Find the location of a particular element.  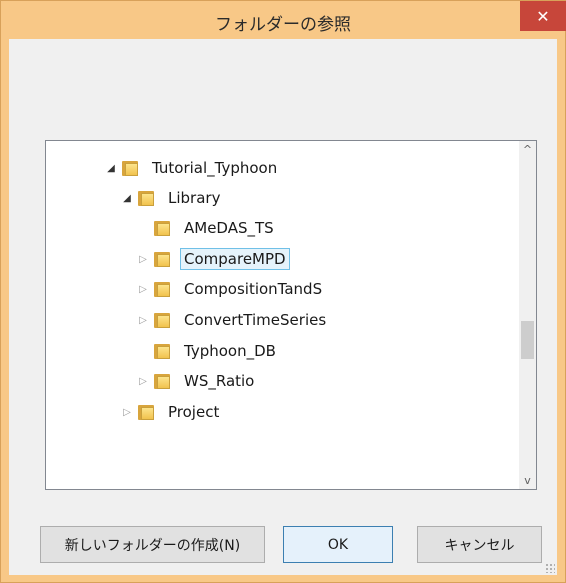

tree-item-label: AMeDAS_TS is located at coordinates (229, 228).